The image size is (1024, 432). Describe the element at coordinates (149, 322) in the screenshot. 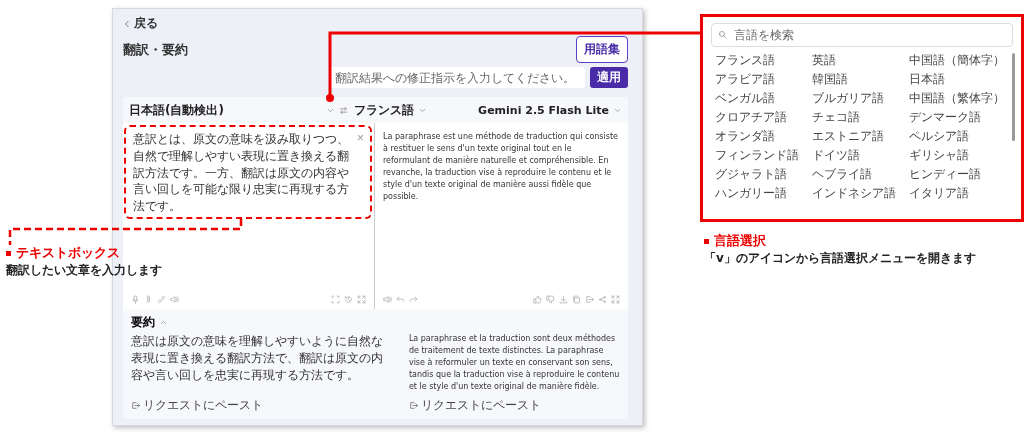

I see `summary-toggle: 要約` at that location.